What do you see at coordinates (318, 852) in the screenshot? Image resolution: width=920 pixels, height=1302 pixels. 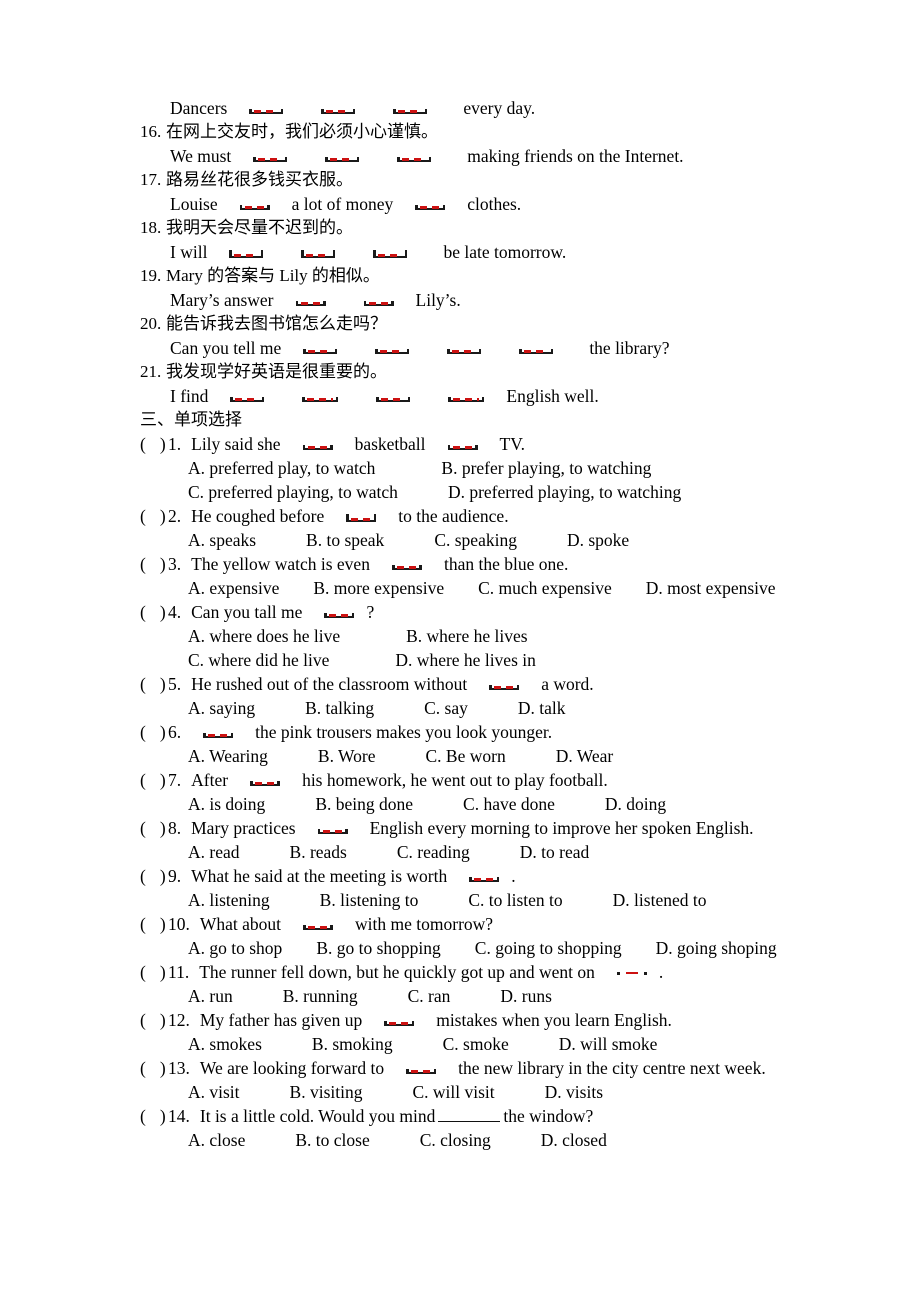 I see `option-b: B. reads` at bounding box center [318, 852].